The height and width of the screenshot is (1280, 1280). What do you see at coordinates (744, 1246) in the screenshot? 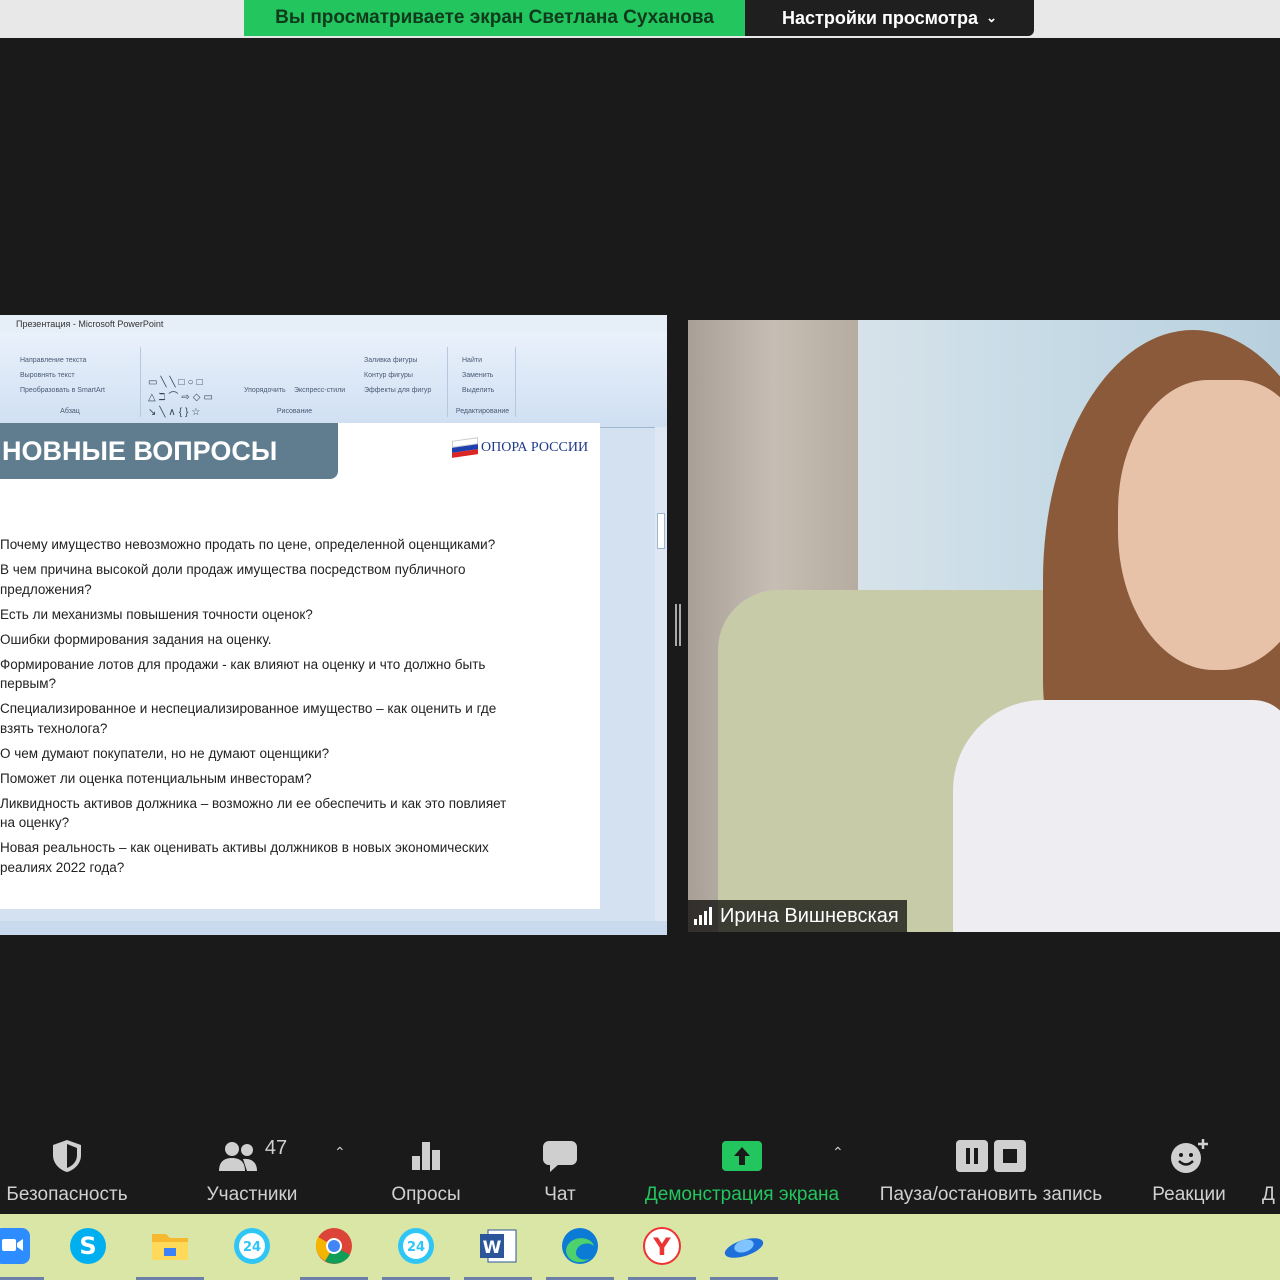
I see `app-icon` at bounding box center [744, 1246].